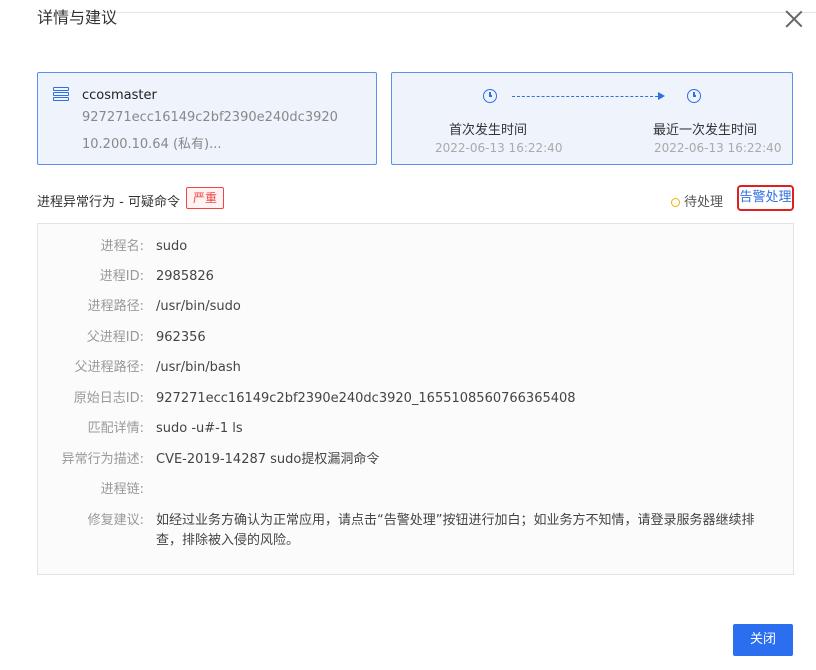 The height and width of the screenshot is (670, 816). Describe the element at coordinates (108, 398) in the screenshot. I see `detail-key: 原始日志ID:` at that location.